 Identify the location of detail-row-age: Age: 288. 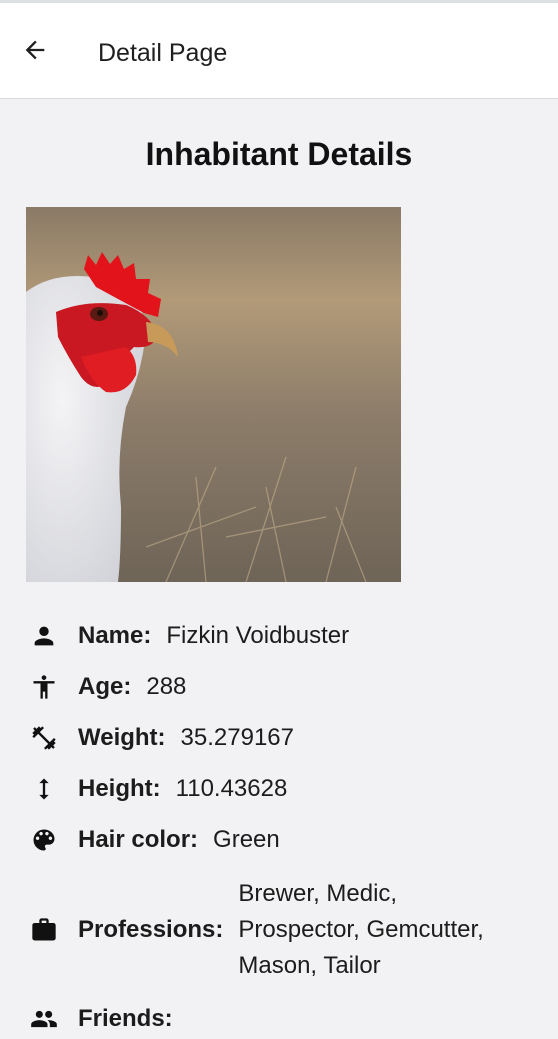
(286, 686).